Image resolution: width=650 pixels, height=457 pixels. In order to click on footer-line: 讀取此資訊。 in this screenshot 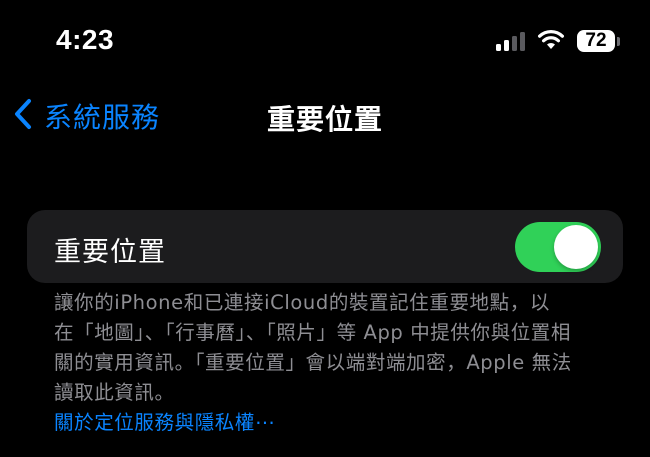, I will do `click(114, 392)`.